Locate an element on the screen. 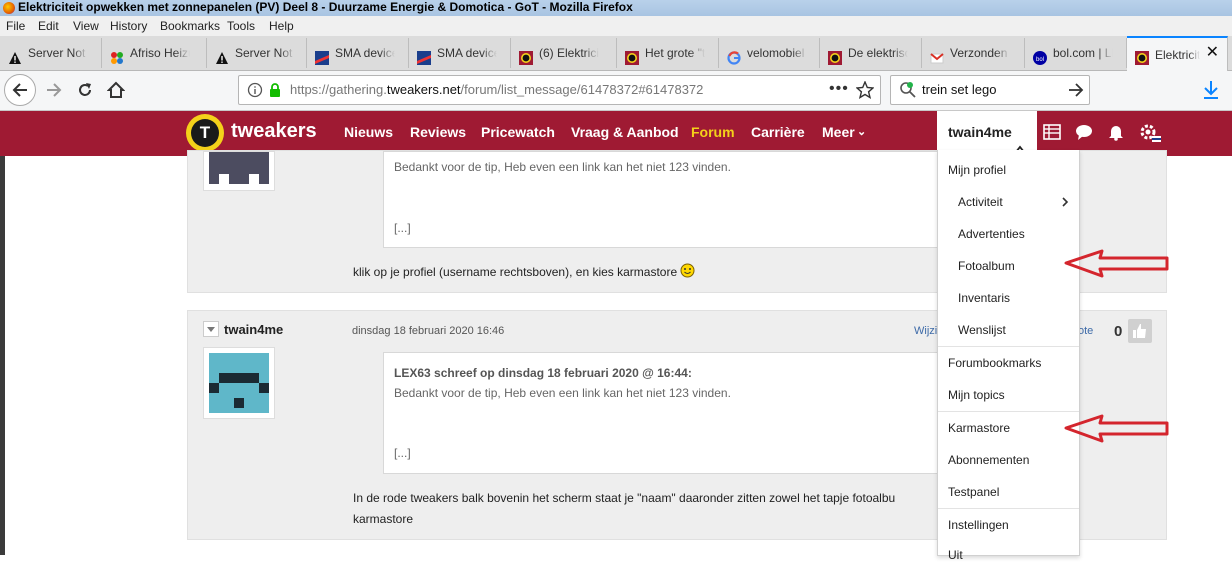 This screenshot has height=562, width=1232. menu-item-testpanel: Testpanel is located at coordinates (973, 492).